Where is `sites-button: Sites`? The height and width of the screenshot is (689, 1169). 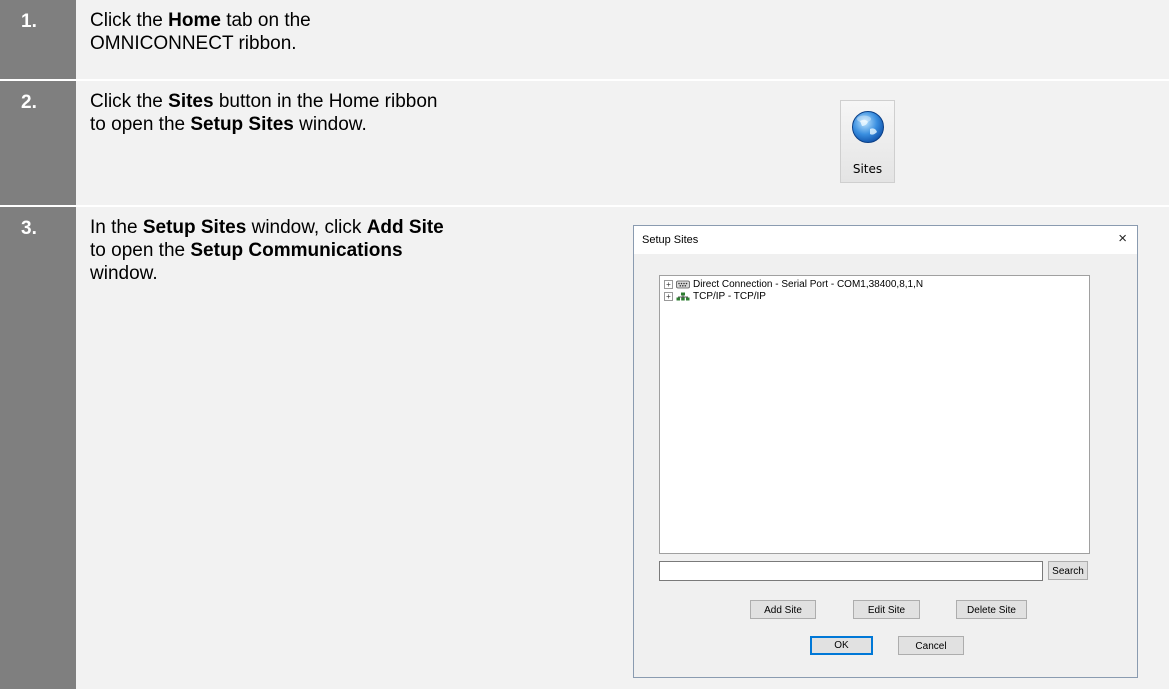 sites-button: Sites is located at coordinates (867, 141).